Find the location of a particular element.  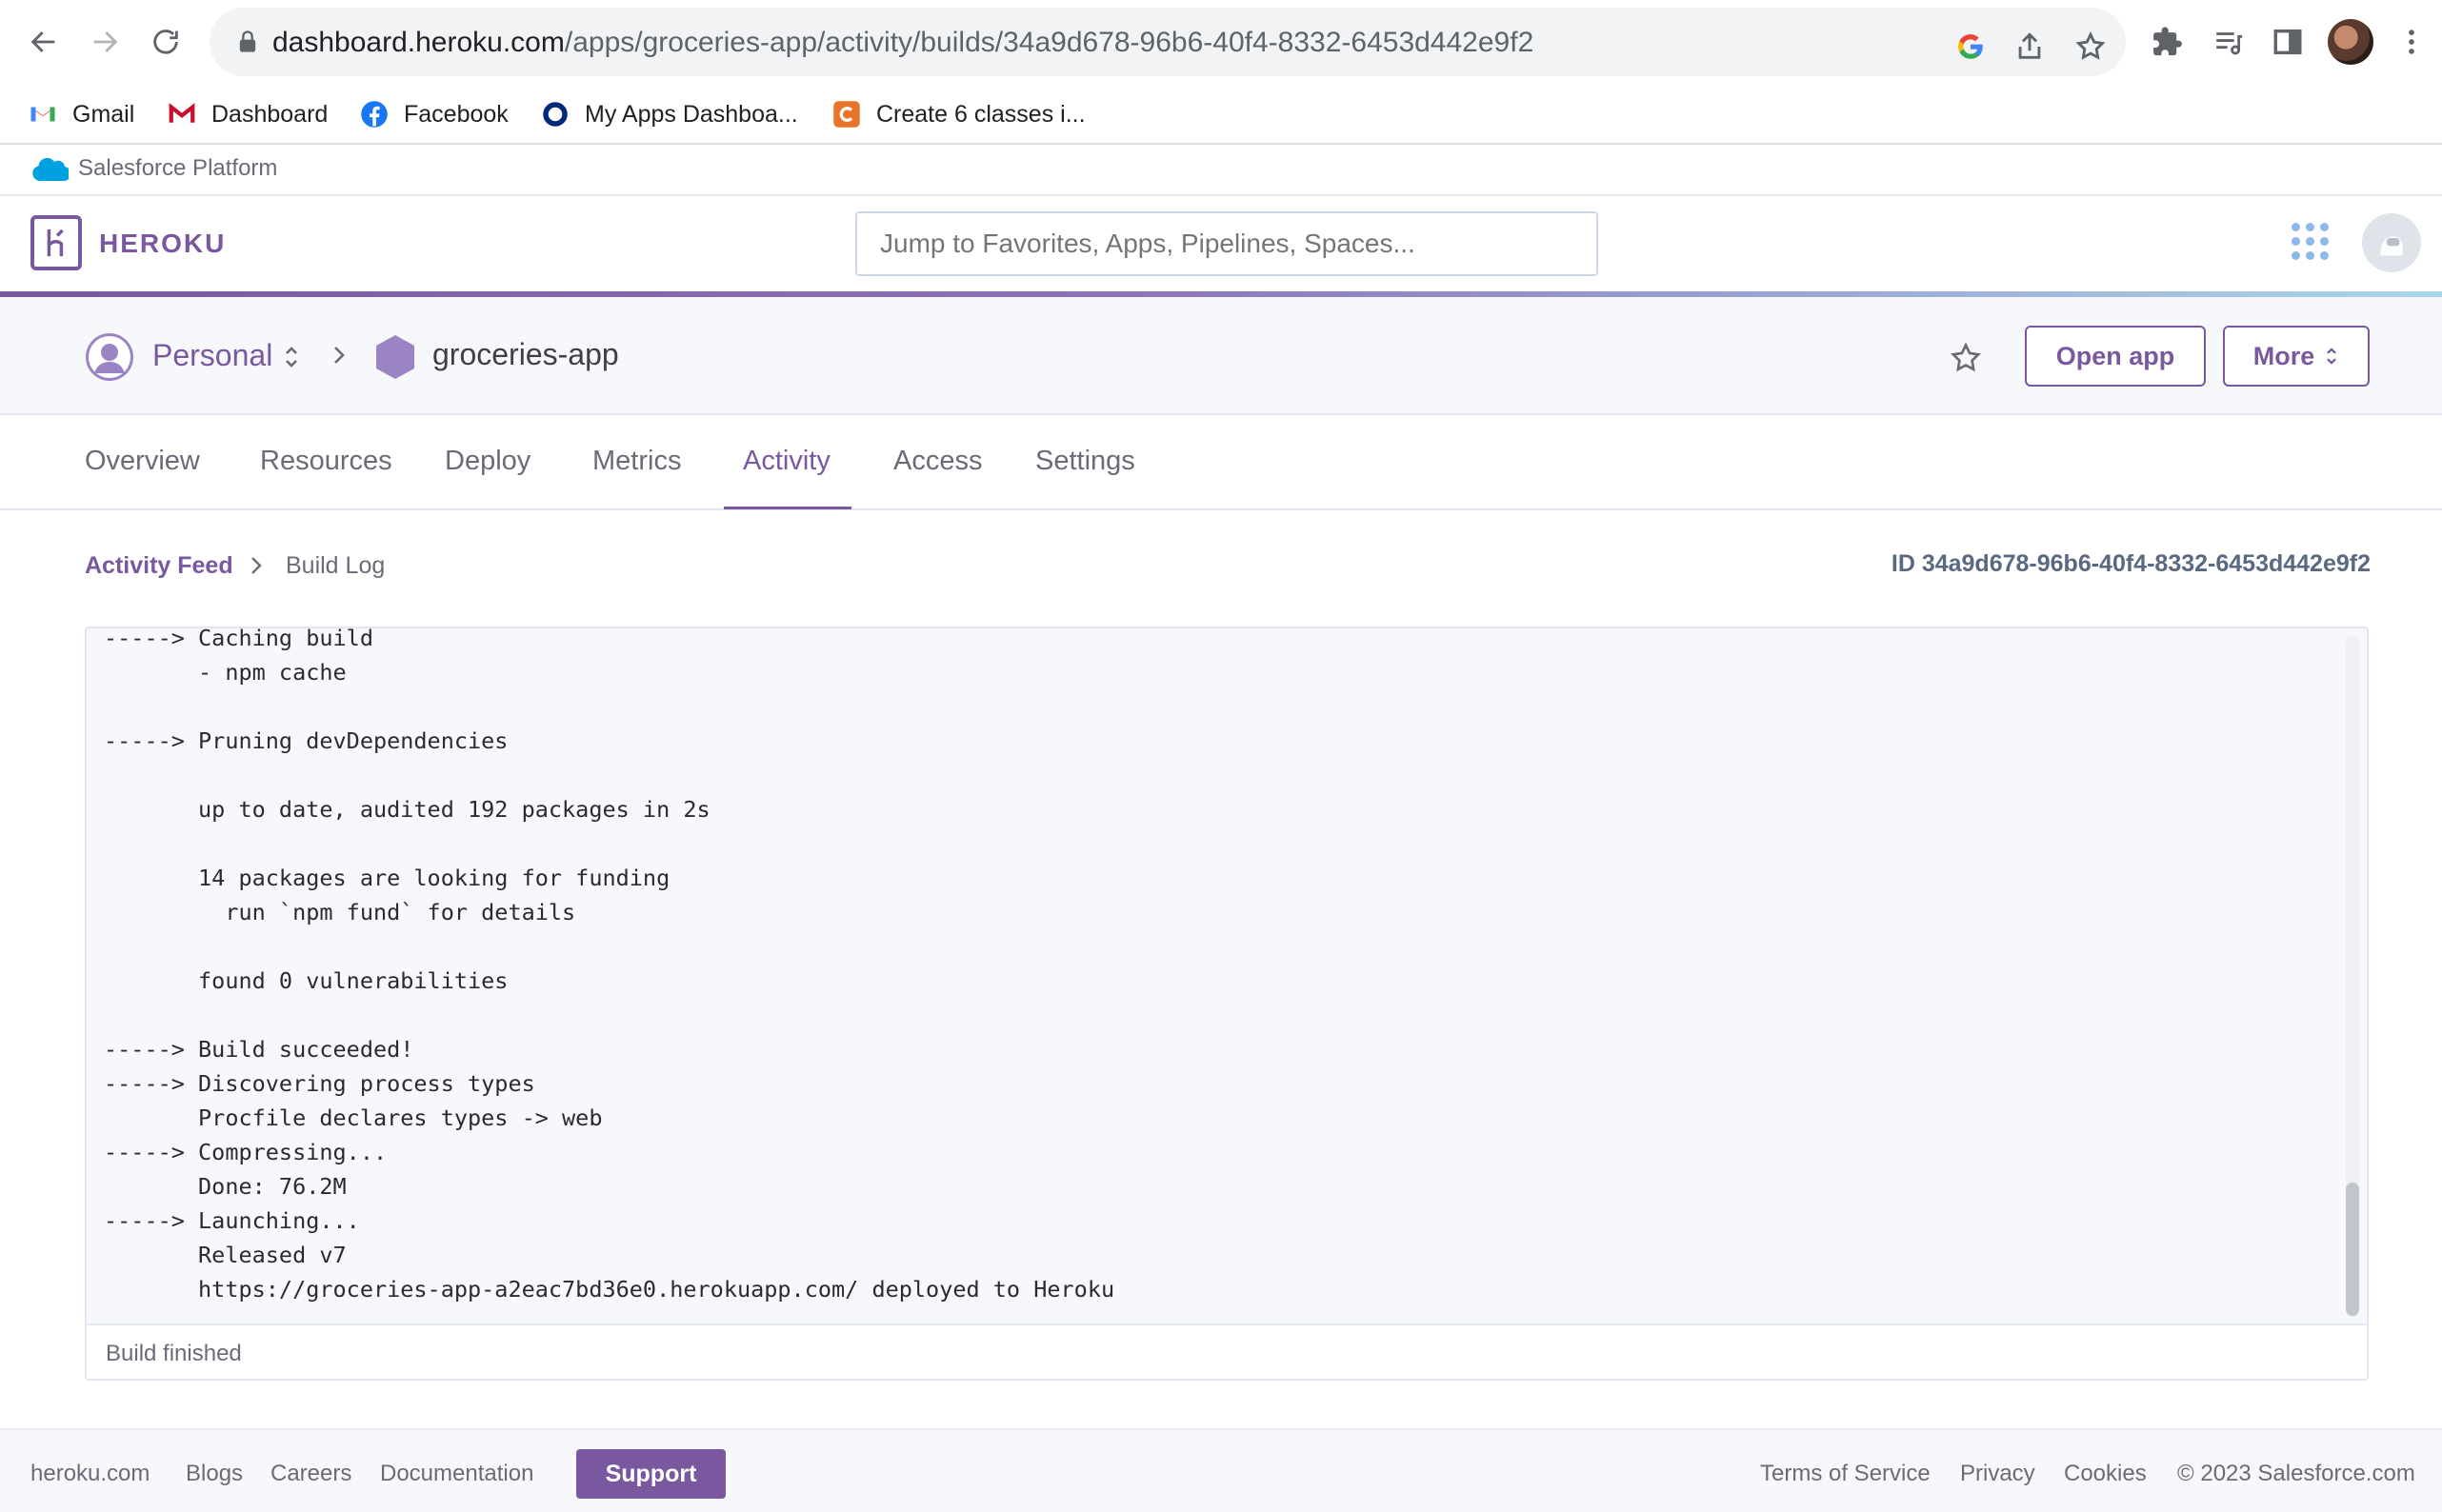

bookmark-facebook: Facebook is located at coordinates (434, 114).